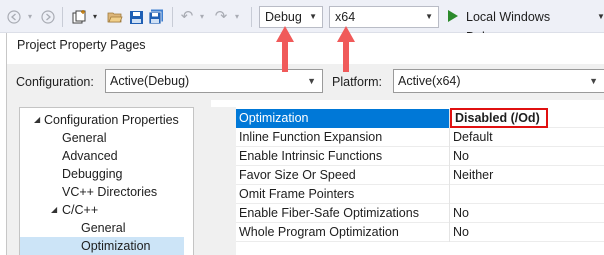 This screenshot has width=604, height=255. I want to click on property-name: Omit Frame Pointers, so click(297, 194).